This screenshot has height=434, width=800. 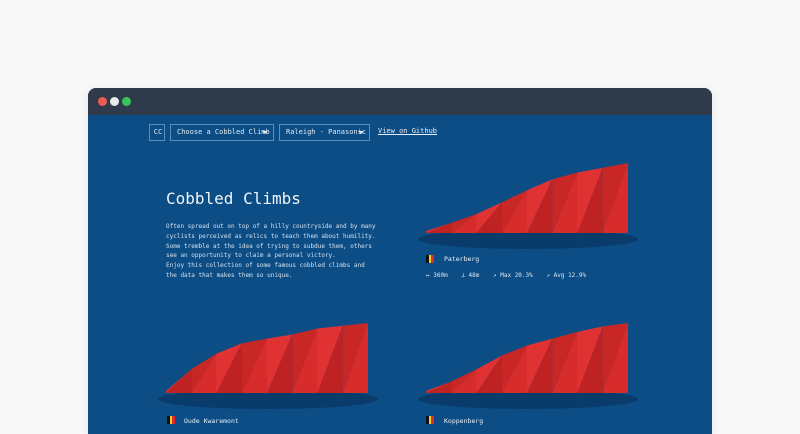 I want to click on climb-stats: ↦ 360m ⊥ 48m ↗ Max 20.3% ↗ Avg 12.9%, so click(x=511, y=275).